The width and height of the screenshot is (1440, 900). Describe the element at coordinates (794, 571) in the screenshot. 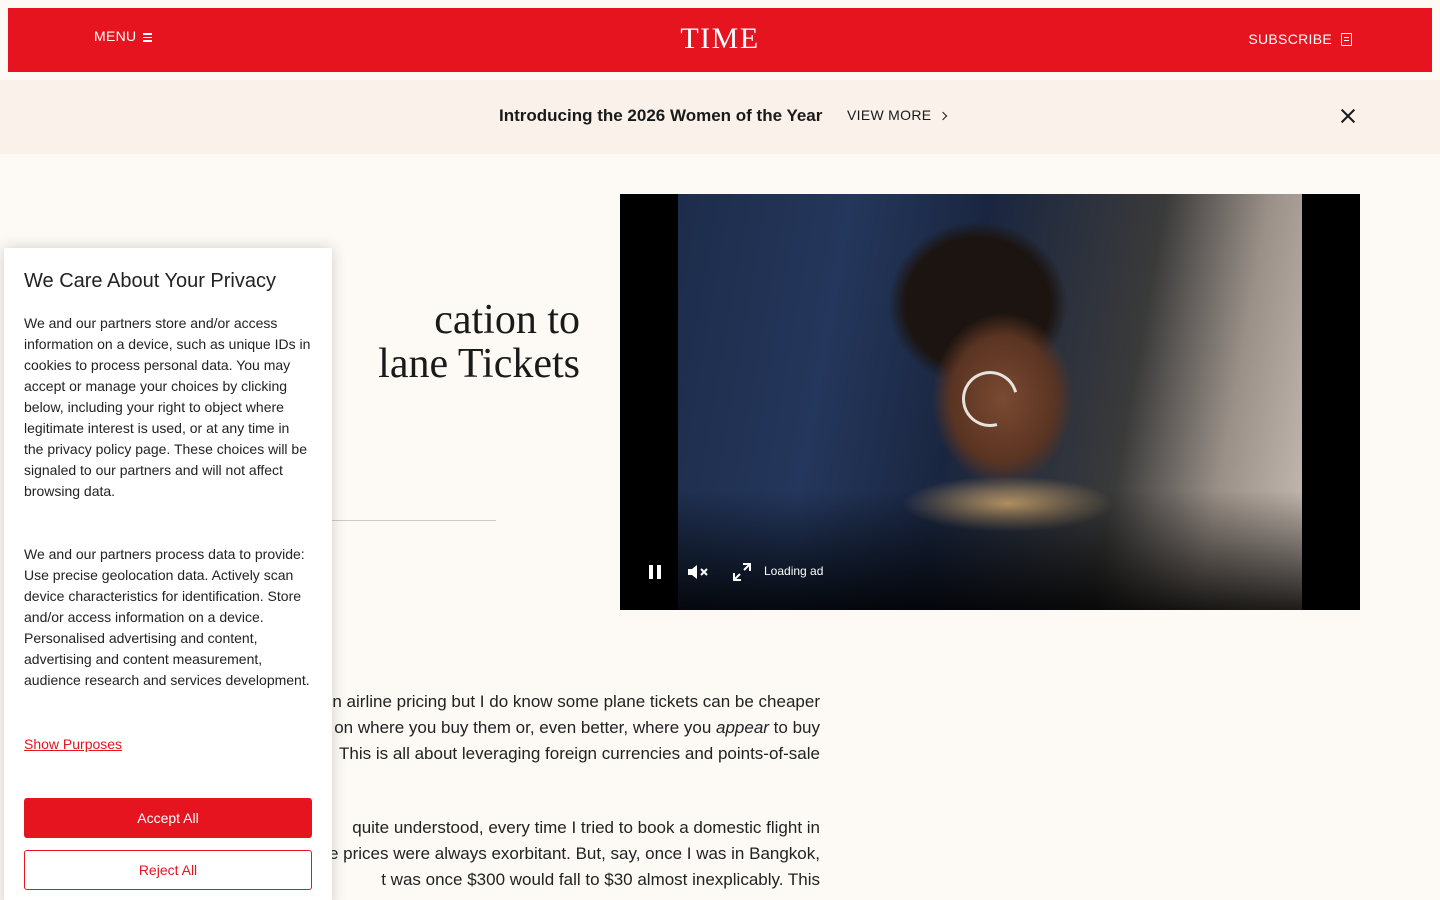

I see `loading-ad-text: Loading ad` at that location.